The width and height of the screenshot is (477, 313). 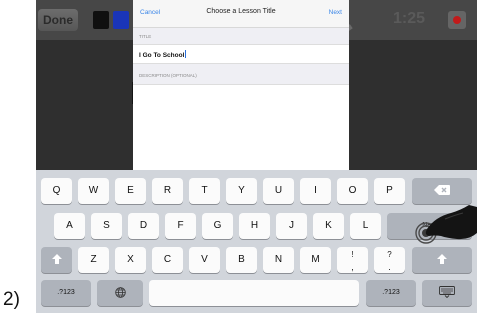 What do you see at coordinates (56, 191) in the screenshot?
I see `key-q: Q` at bounding box center [56, 191].